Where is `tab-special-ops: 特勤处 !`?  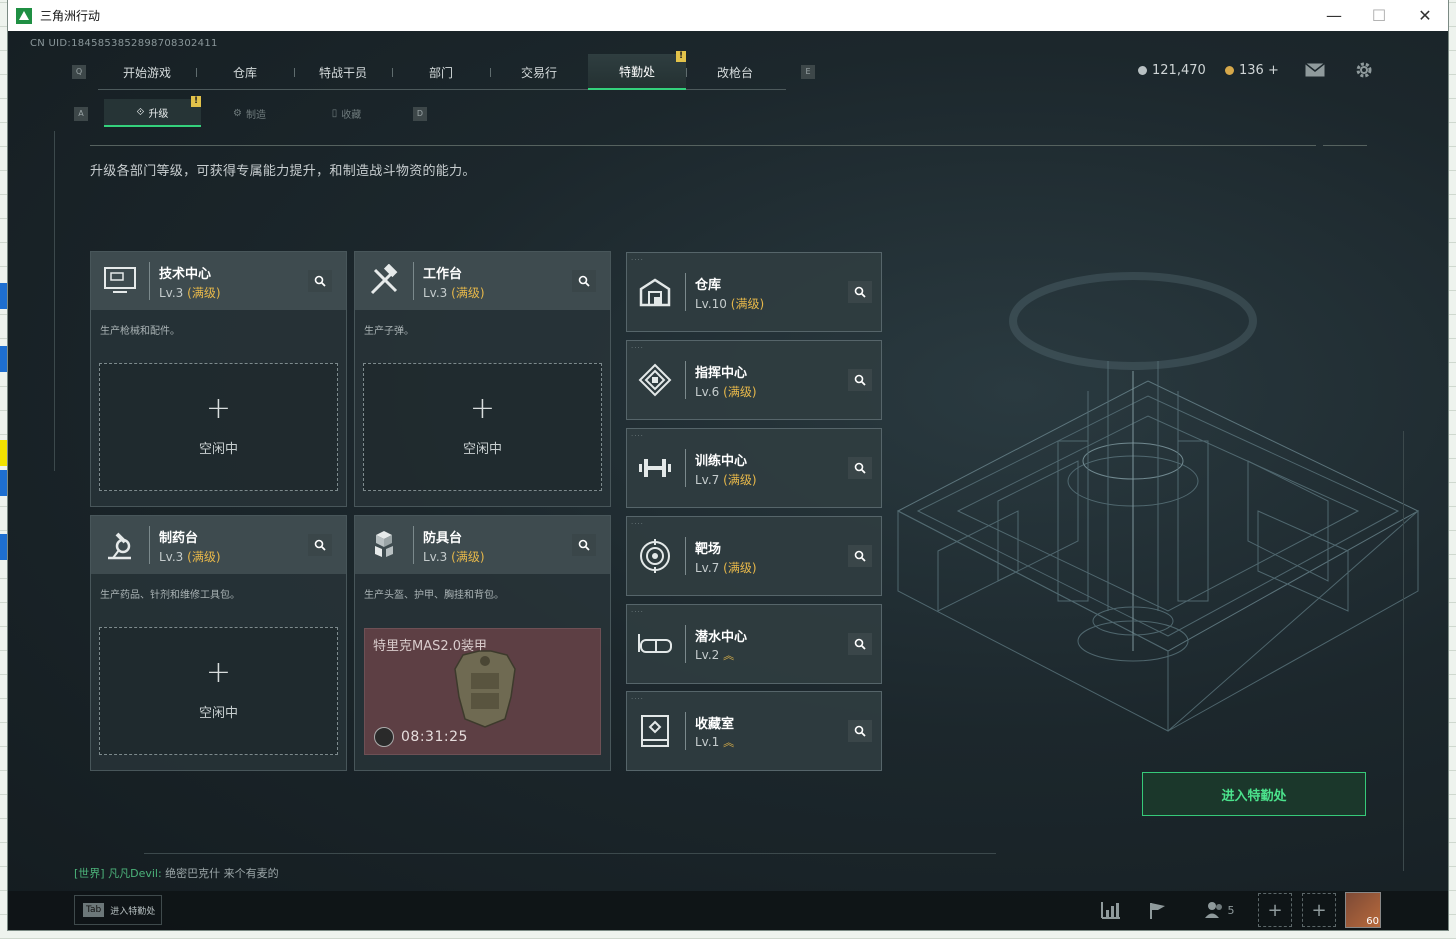
tab-special-ops: 特勤处 ! is located at coordinates (637, 70).